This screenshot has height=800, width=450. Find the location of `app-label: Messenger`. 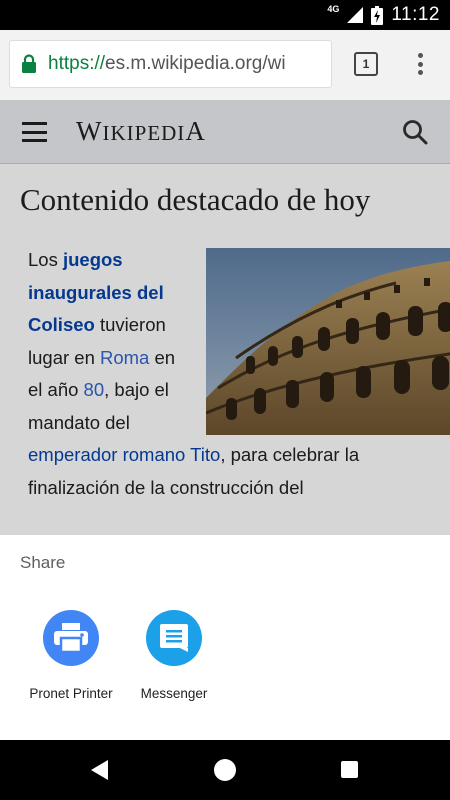

app-label: Messenger is located at coordinates (174, 693).